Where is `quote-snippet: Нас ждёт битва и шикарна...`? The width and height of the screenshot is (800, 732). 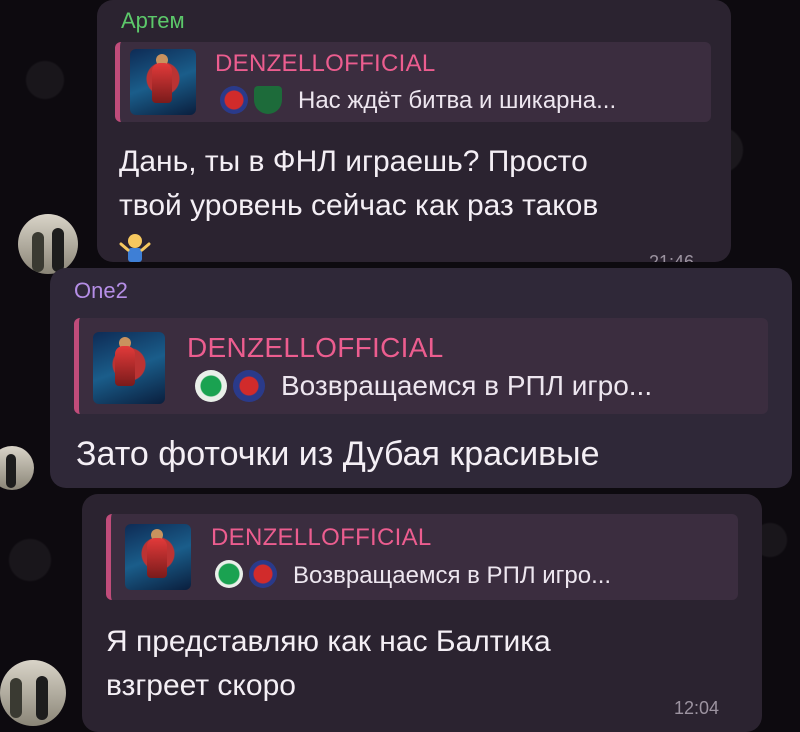
quote-snippet: Нас ждёт битва и шикарна... is located at coordinates (457, 100).